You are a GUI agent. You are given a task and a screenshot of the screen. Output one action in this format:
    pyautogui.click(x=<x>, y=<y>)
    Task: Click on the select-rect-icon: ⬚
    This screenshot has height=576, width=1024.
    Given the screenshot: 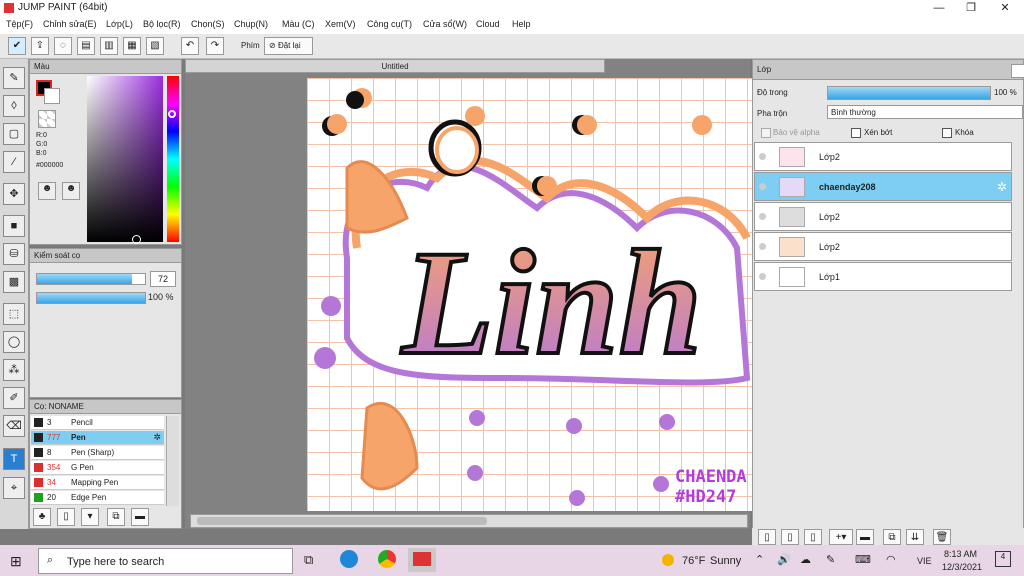 What is the action you would take?
    pyautogui.click(x=14, y=314)
    